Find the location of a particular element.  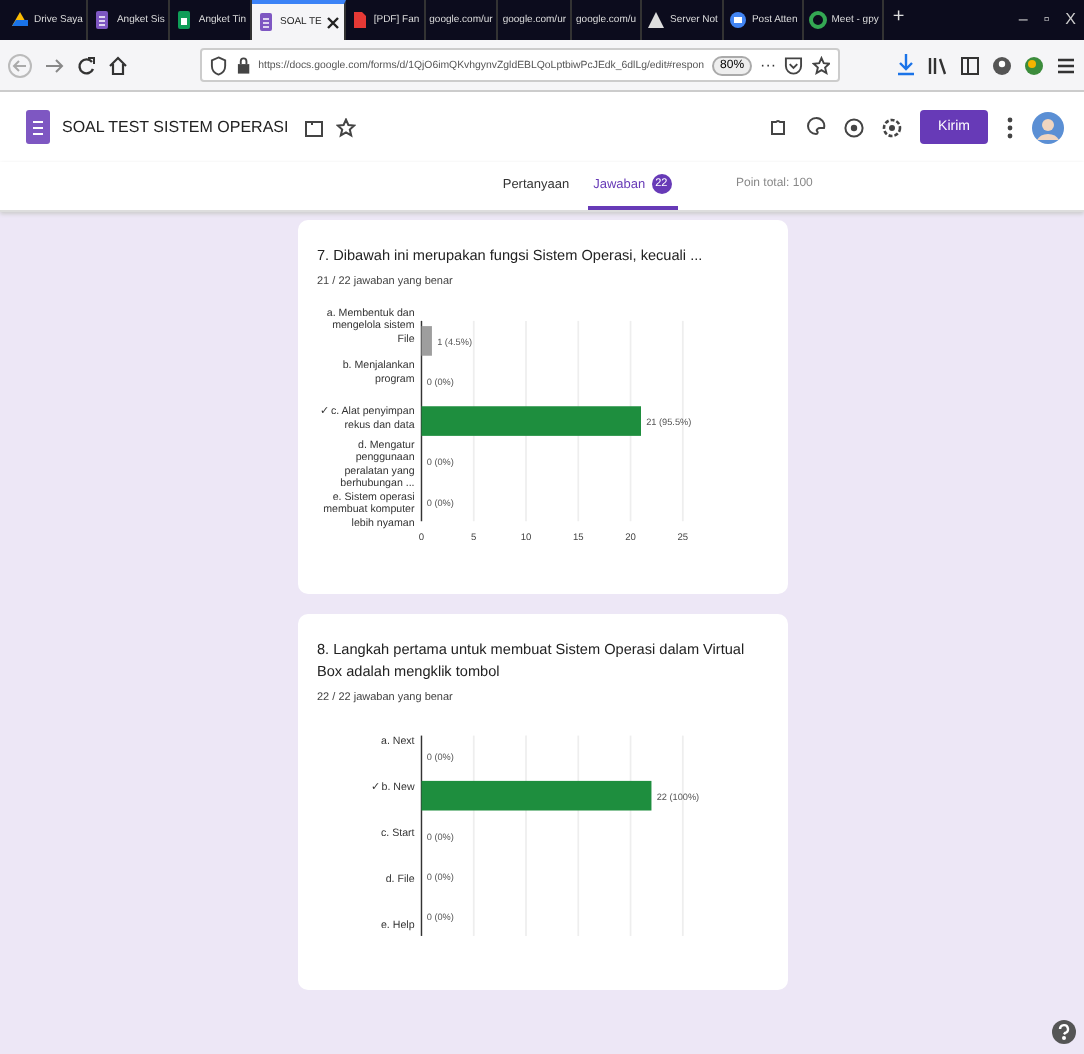

warning-icon is located at coordinates (656, 20).